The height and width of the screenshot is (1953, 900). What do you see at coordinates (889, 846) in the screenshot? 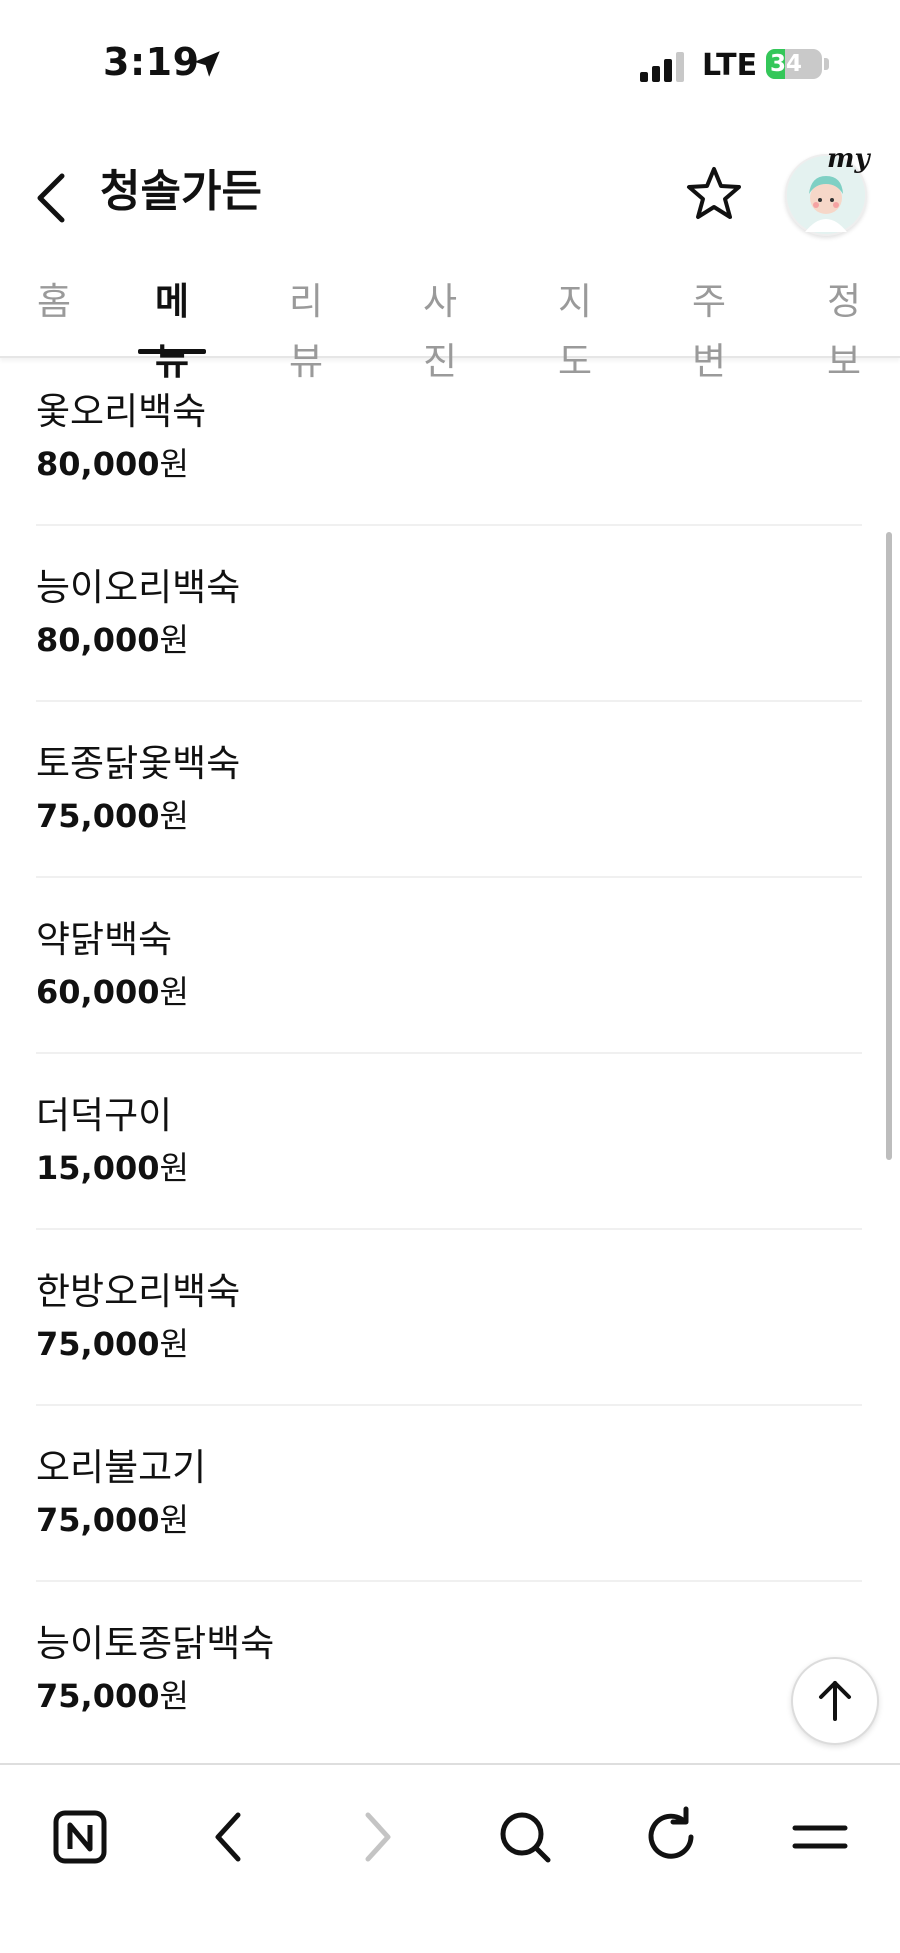
I see `scrollbar` at bounding box center [889, 846].